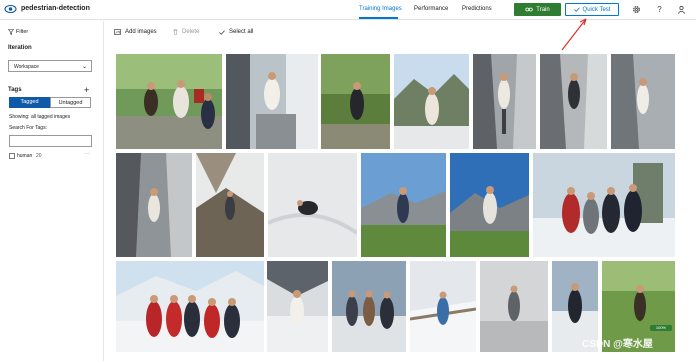  I want to click on tags-heading: Tags, so click(15, 90).